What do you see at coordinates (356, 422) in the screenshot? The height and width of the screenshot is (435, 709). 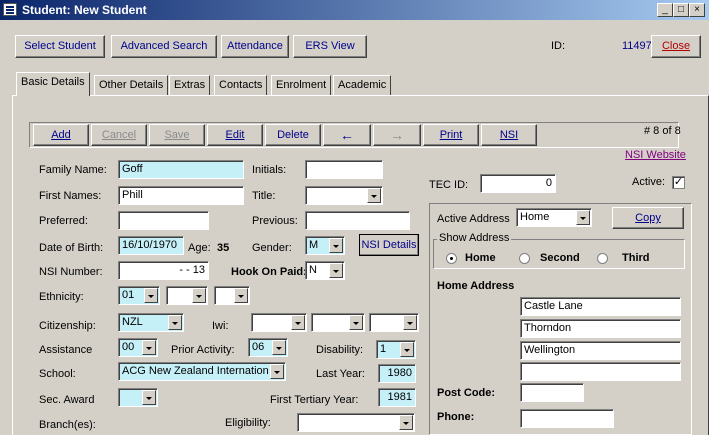 I see `eligibility-select` at bounding box center [356, 422].